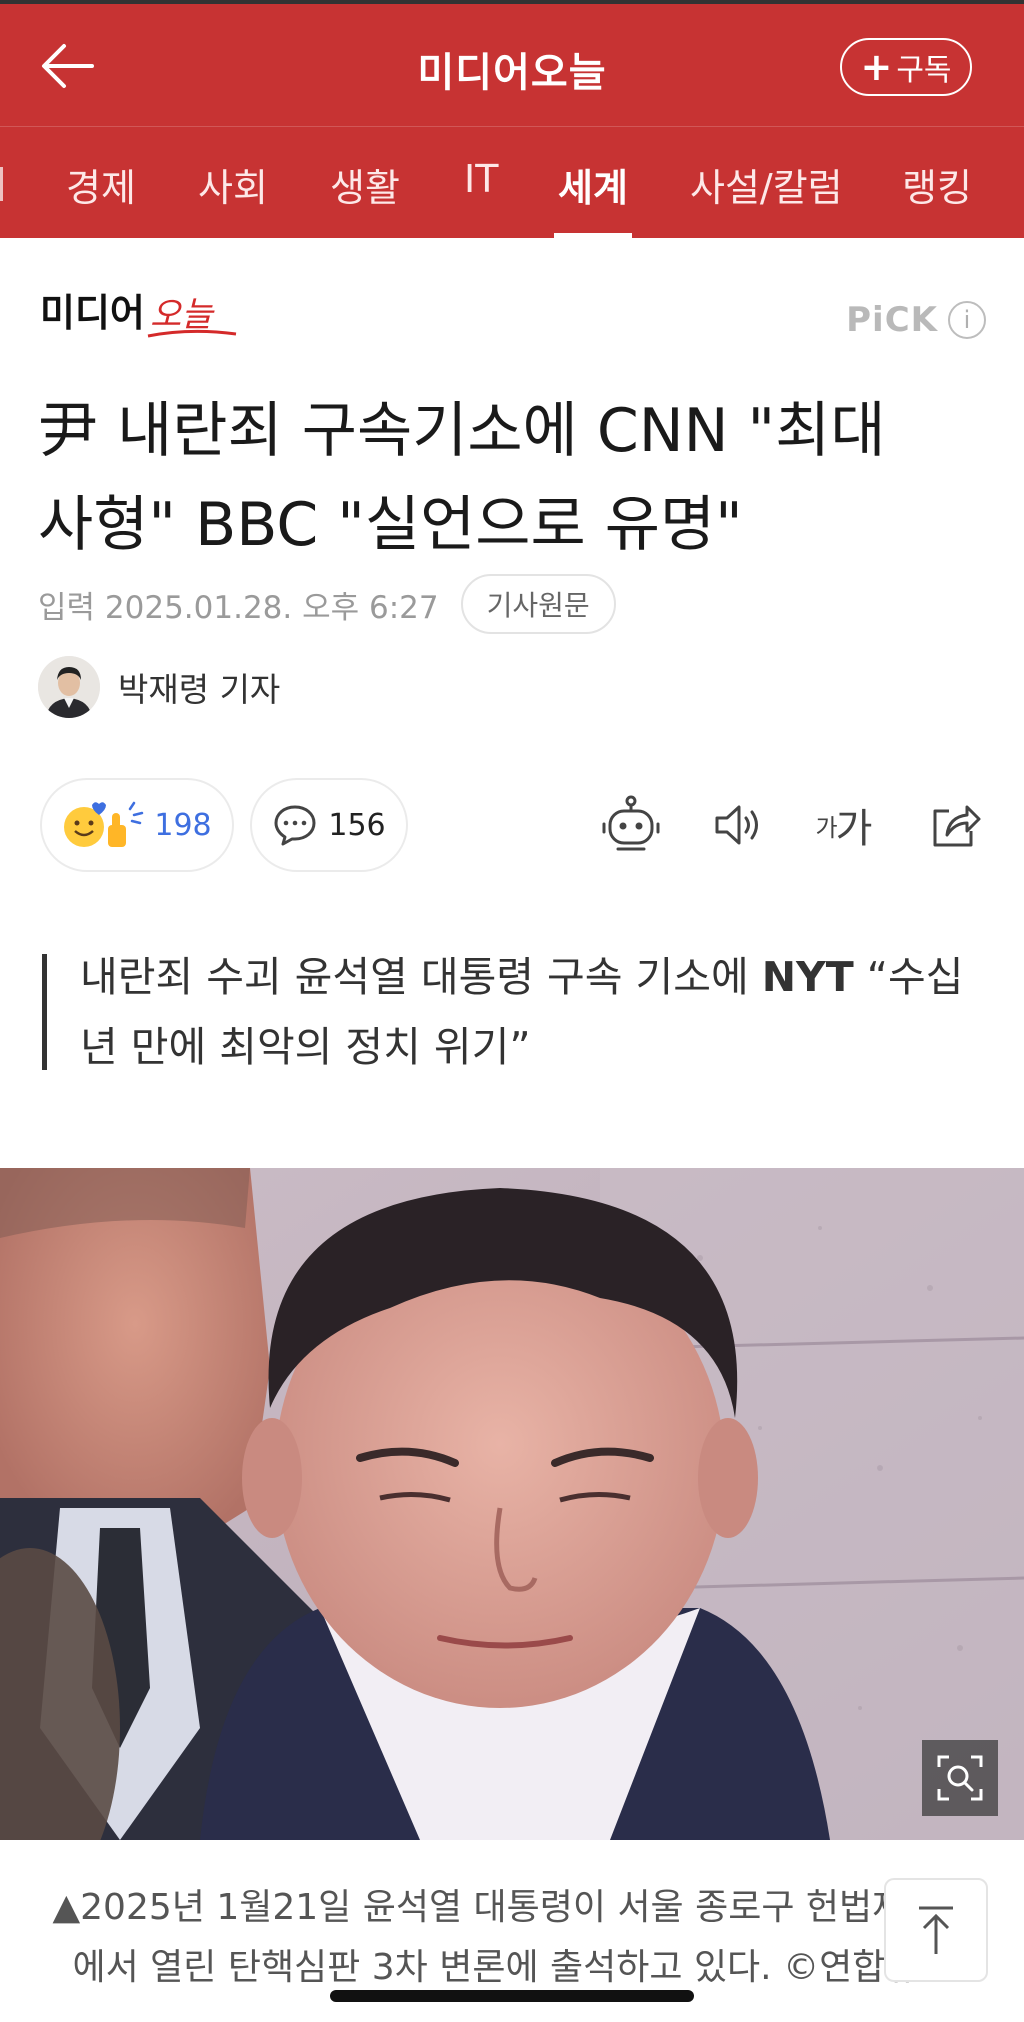 This screenshot has width=1024, height=2022. Describe the element at coordinates (233, 184) in the screenshot. I see `tab-society: 사회` at that location.